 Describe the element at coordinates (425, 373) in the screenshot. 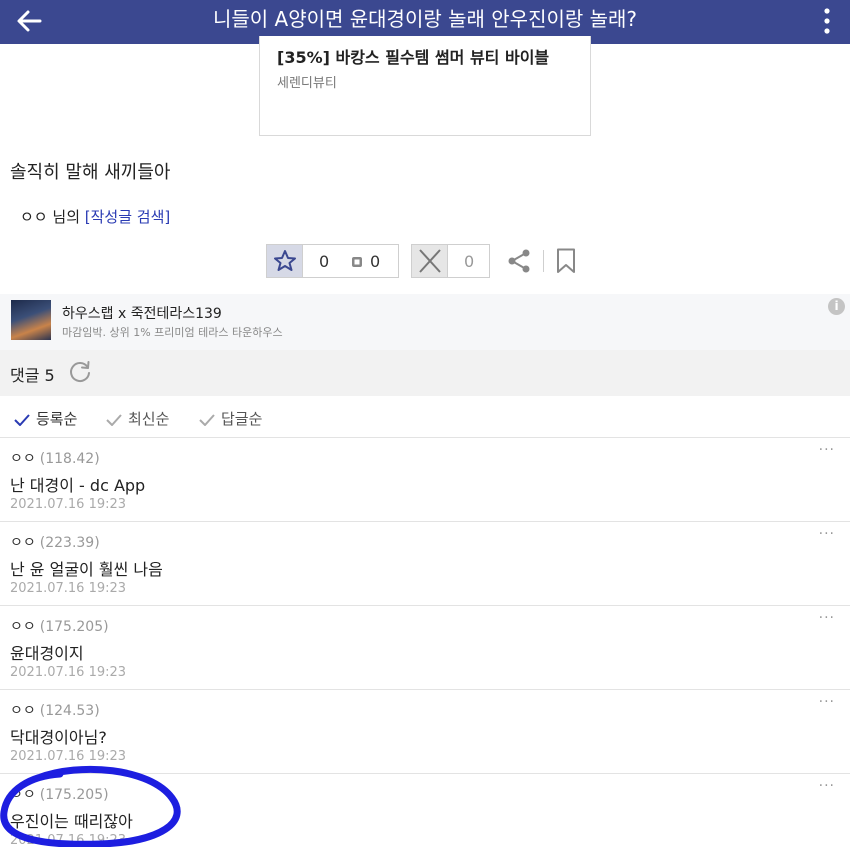

I see `comment-header: 댓글 5` at that location.